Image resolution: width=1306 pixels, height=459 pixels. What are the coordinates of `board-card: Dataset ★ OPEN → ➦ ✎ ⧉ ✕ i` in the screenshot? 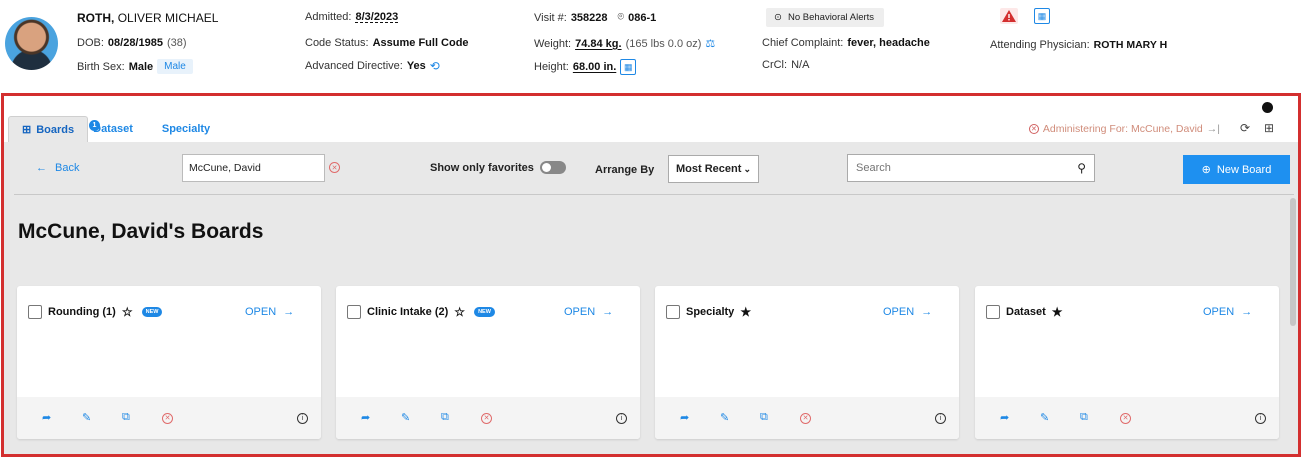 It's located at (1127, 362).